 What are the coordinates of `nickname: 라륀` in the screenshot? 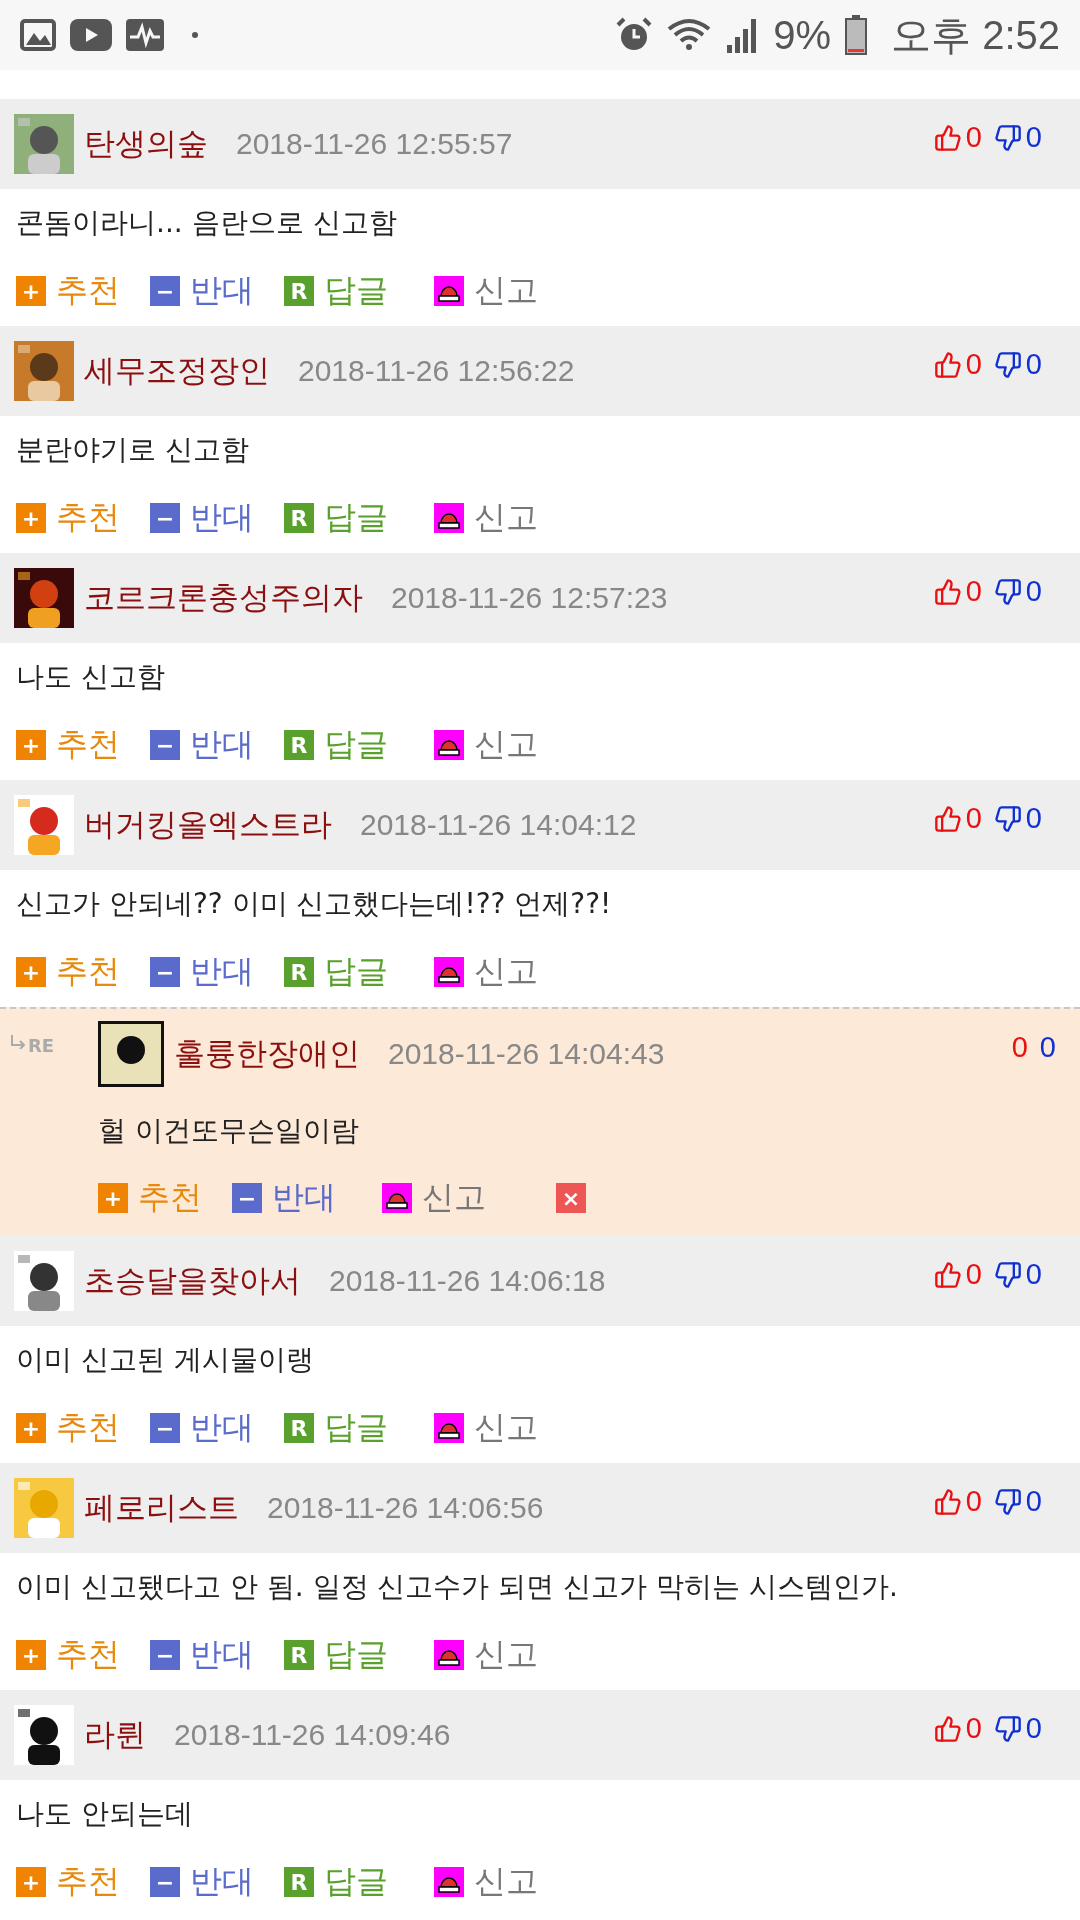 It's located at (115, 1735).